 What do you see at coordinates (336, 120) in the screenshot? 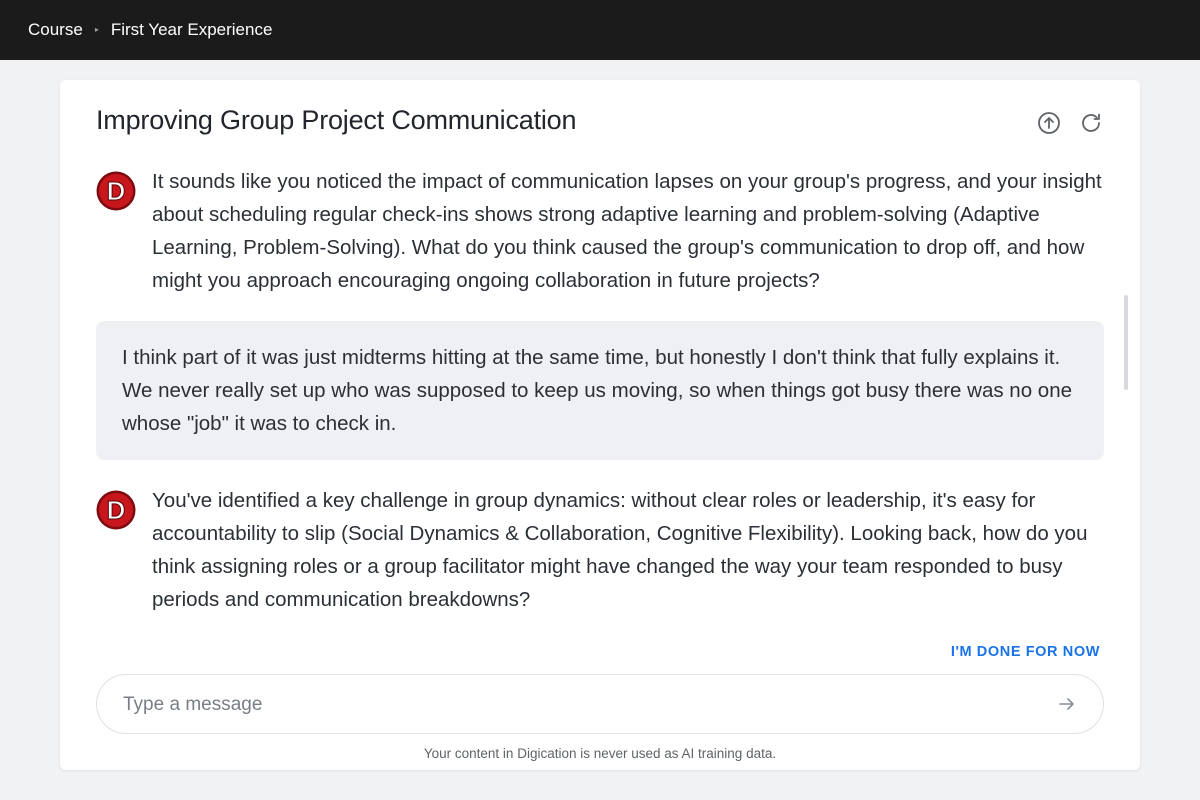
I see `conversation-title: Improving Group Project Communication` at bounding box center [336, 120].